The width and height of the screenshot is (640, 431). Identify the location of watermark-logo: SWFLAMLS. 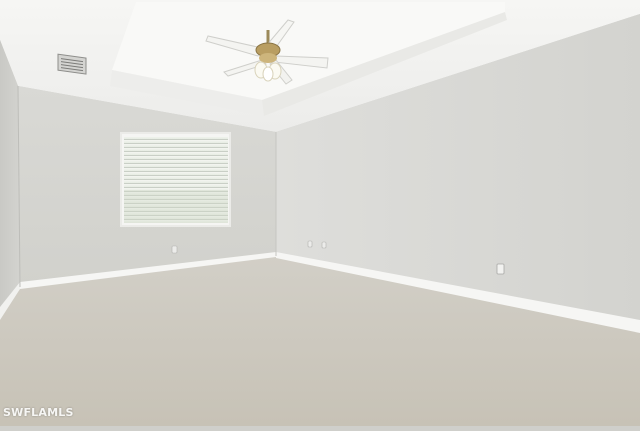
(38, 412).